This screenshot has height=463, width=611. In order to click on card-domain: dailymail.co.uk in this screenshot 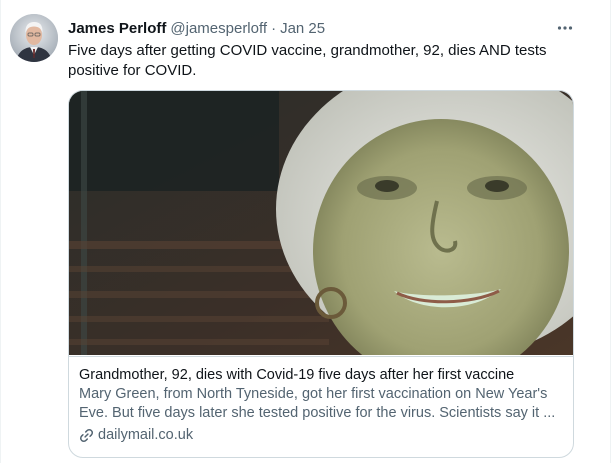, I will do `click(145, 435)`.